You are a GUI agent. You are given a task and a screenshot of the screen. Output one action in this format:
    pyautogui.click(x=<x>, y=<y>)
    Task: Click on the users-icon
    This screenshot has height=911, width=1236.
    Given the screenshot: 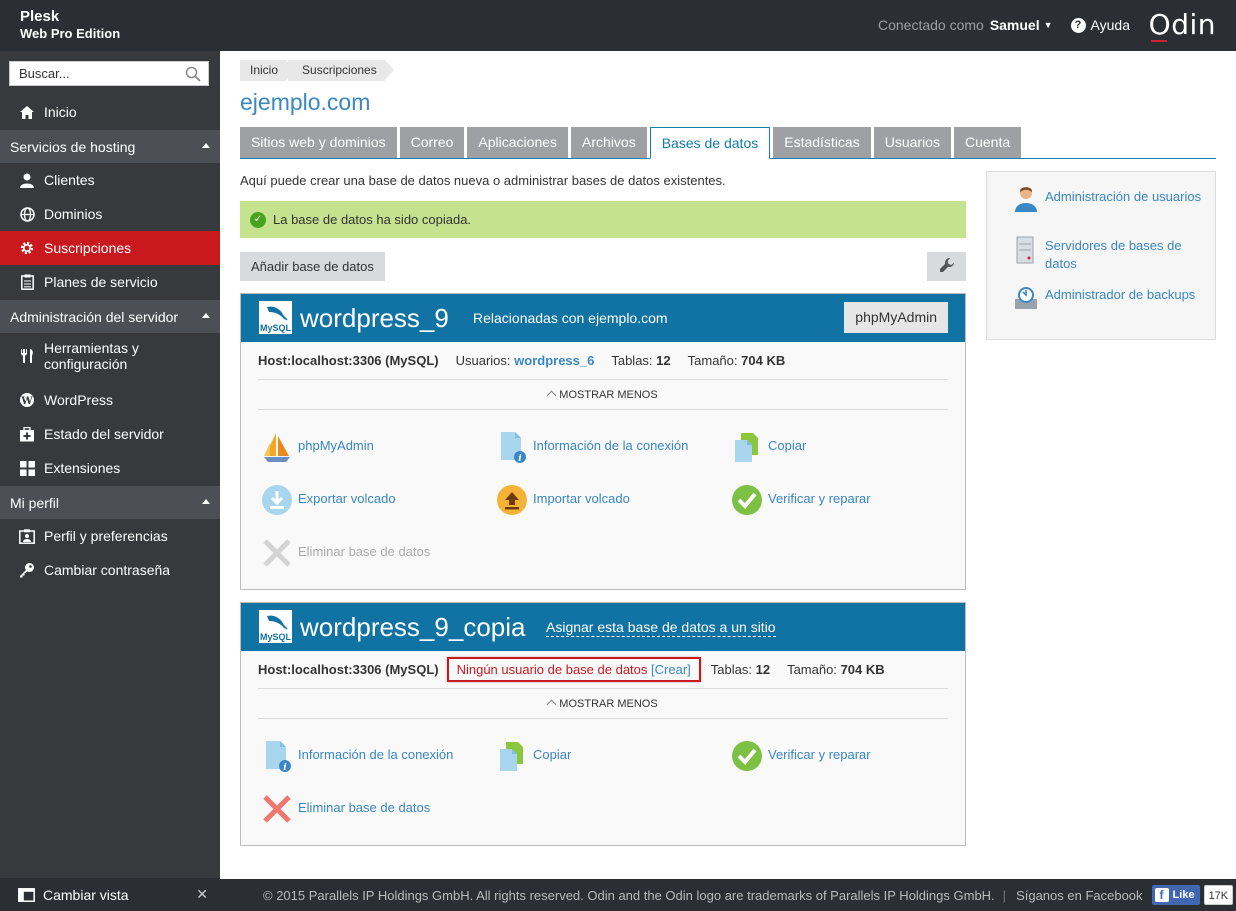 What is the action you would take?
    pyautogui.click(x=1026, y=200)
    